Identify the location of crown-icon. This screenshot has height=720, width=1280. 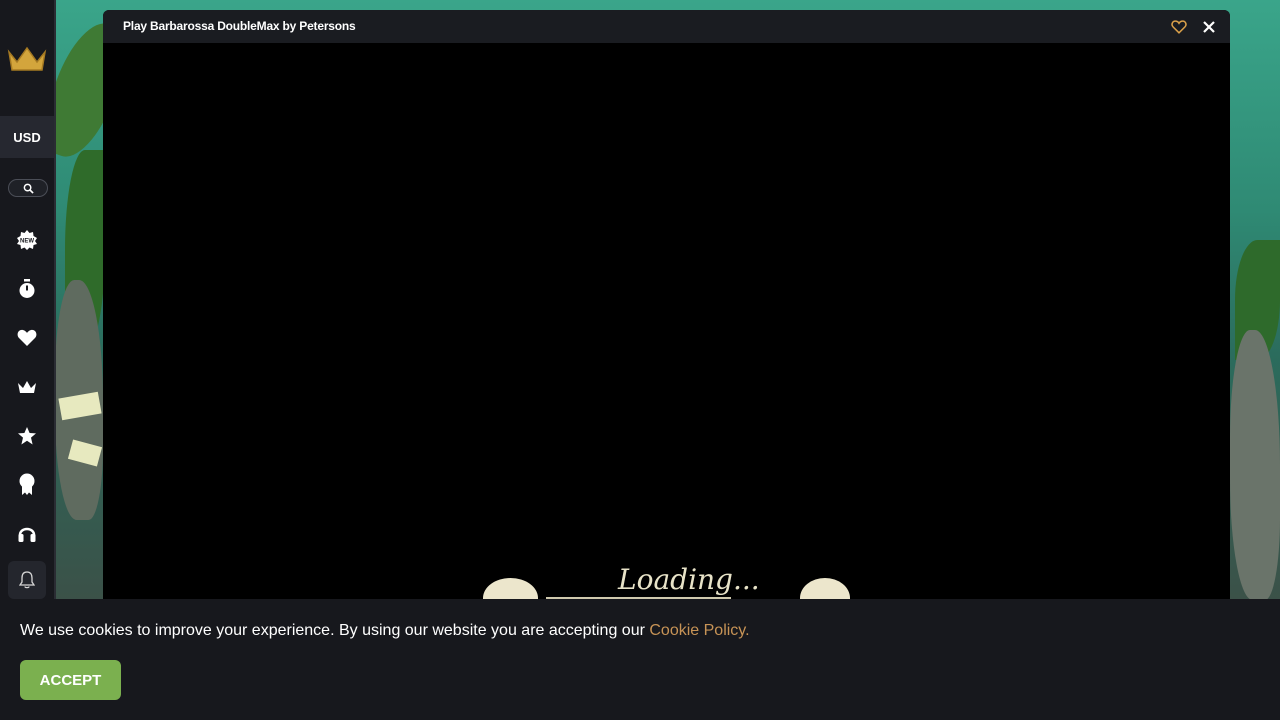
(27, 387).